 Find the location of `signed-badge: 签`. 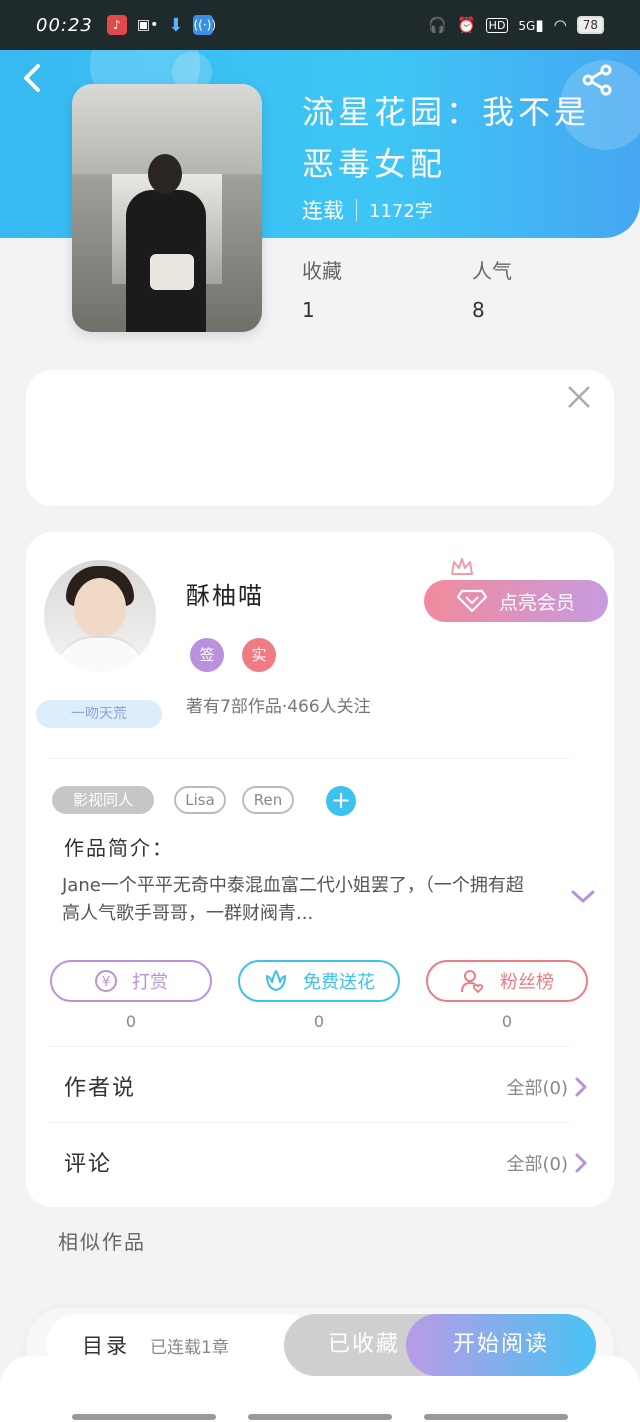

signed-badge: 签 is located at coordinates (207, 655).